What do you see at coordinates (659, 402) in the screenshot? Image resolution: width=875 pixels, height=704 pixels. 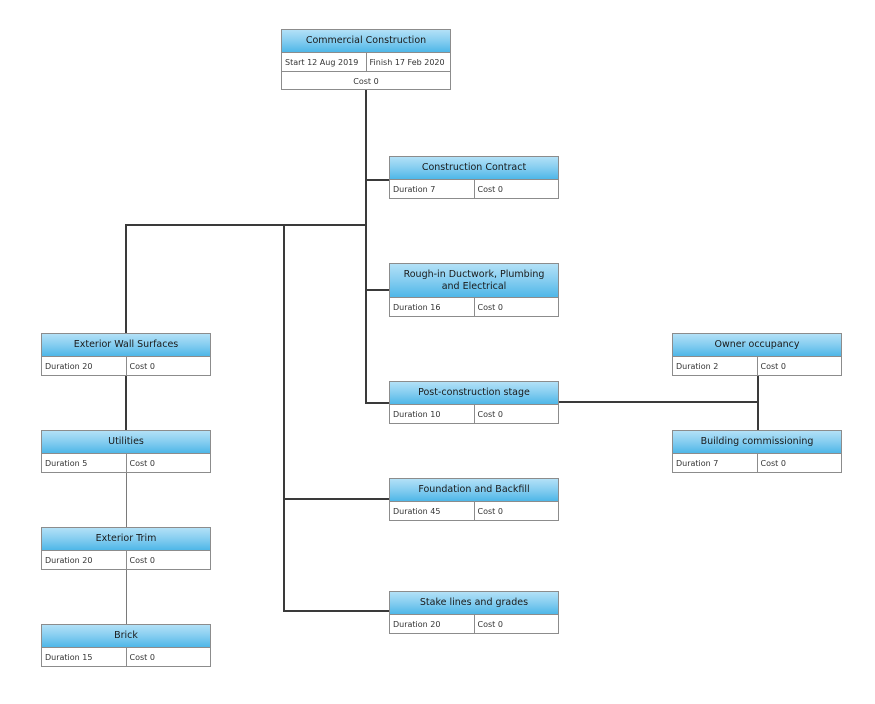 I see `connector-post-to-right` at bounding box center [659, 402].